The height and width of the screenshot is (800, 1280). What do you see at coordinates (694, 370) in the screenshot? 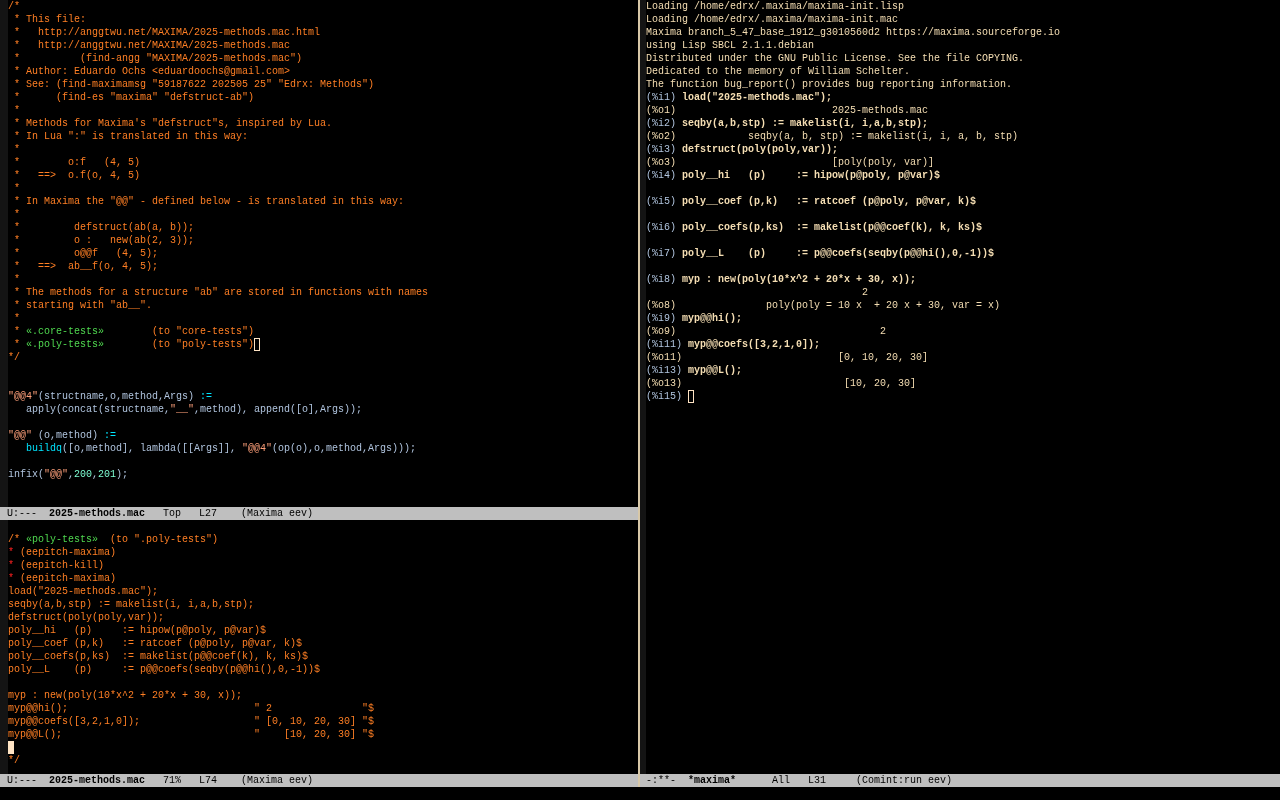
I see `repl-line: (%i13) myp@@L();` at bounding box center [694, 370].